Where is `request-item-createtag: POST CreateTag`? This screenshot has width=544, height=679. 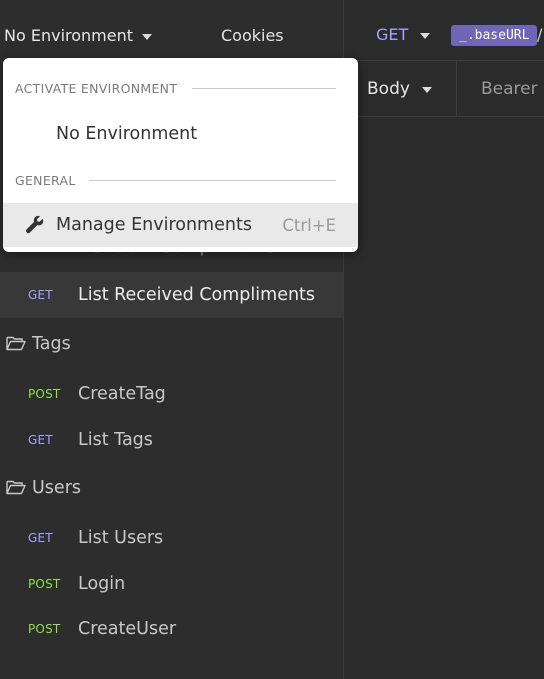 request-item-createtag: POST CreateTag is located at coordinates (171, 394).